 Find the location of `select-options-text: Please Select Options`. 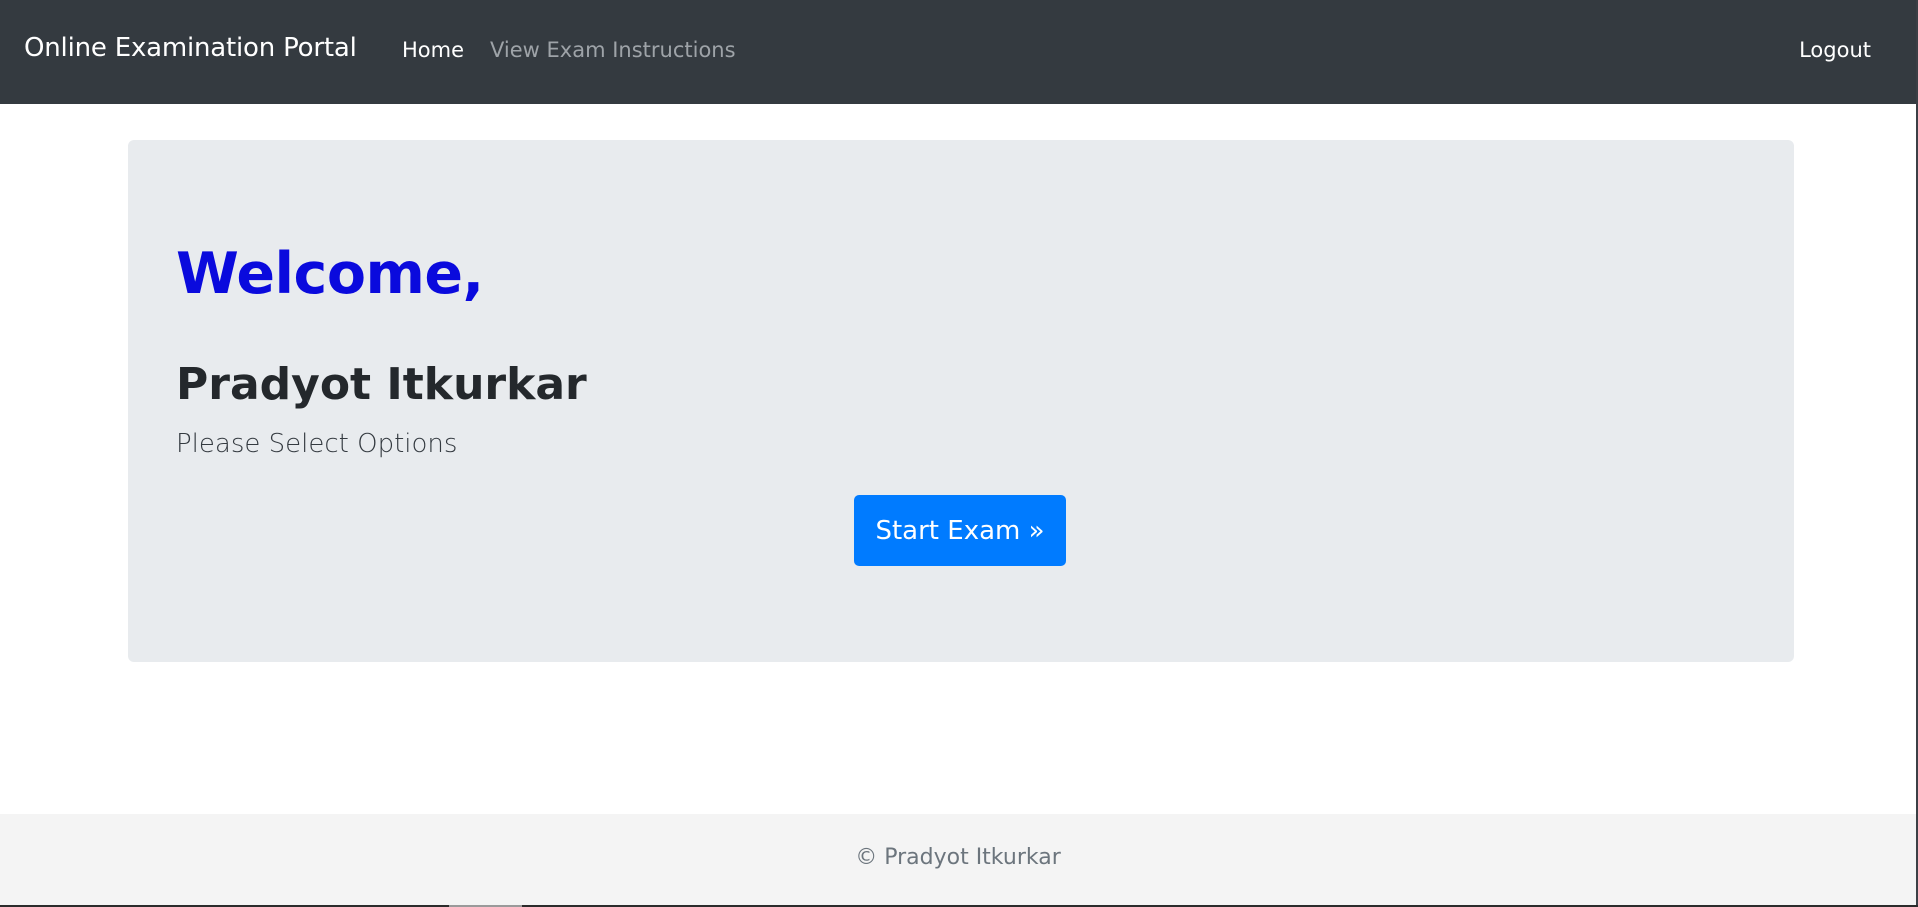

select-options-text: Please Select Options is located at coordinates (317, 444).